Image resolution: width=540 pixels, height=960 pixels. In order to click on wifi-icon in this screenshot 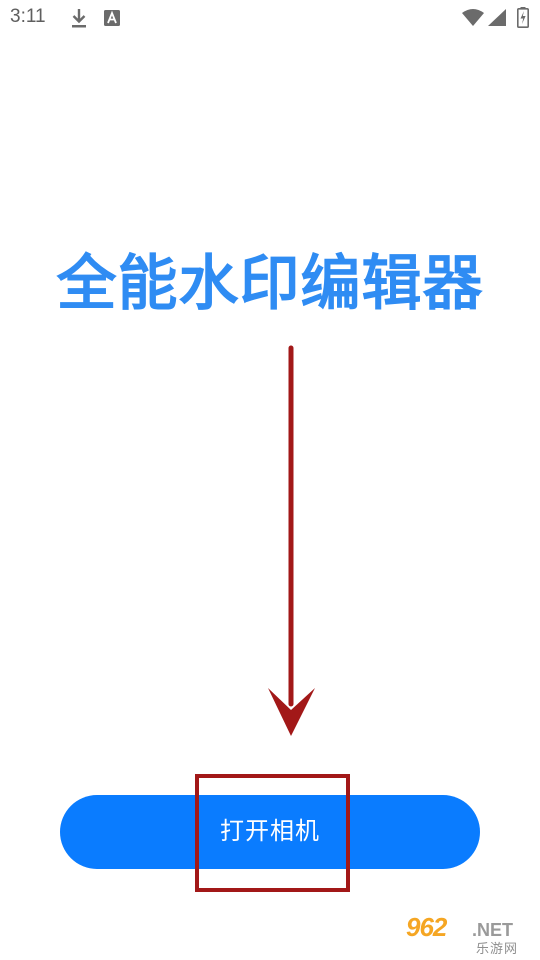, I will do `click(473, 17)`.